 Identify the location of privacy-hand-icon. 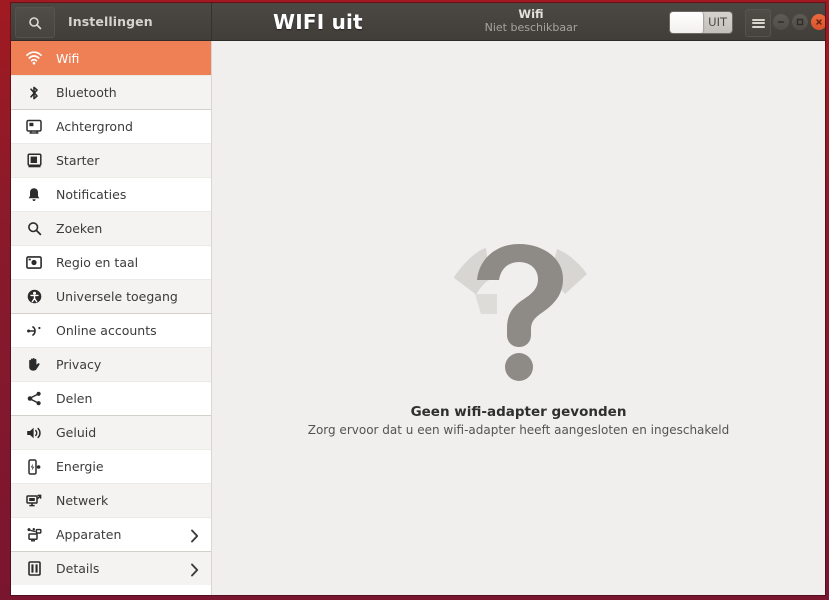
(34, 365).